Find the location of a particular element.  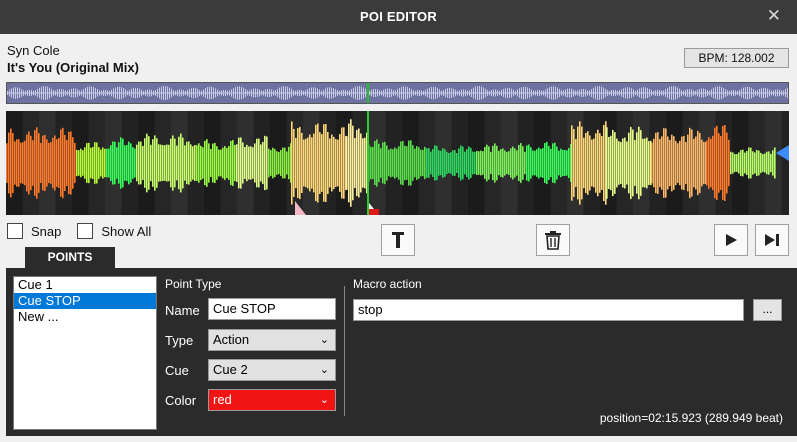

name-field: Cue STOP is located at coordinates (272, 309).